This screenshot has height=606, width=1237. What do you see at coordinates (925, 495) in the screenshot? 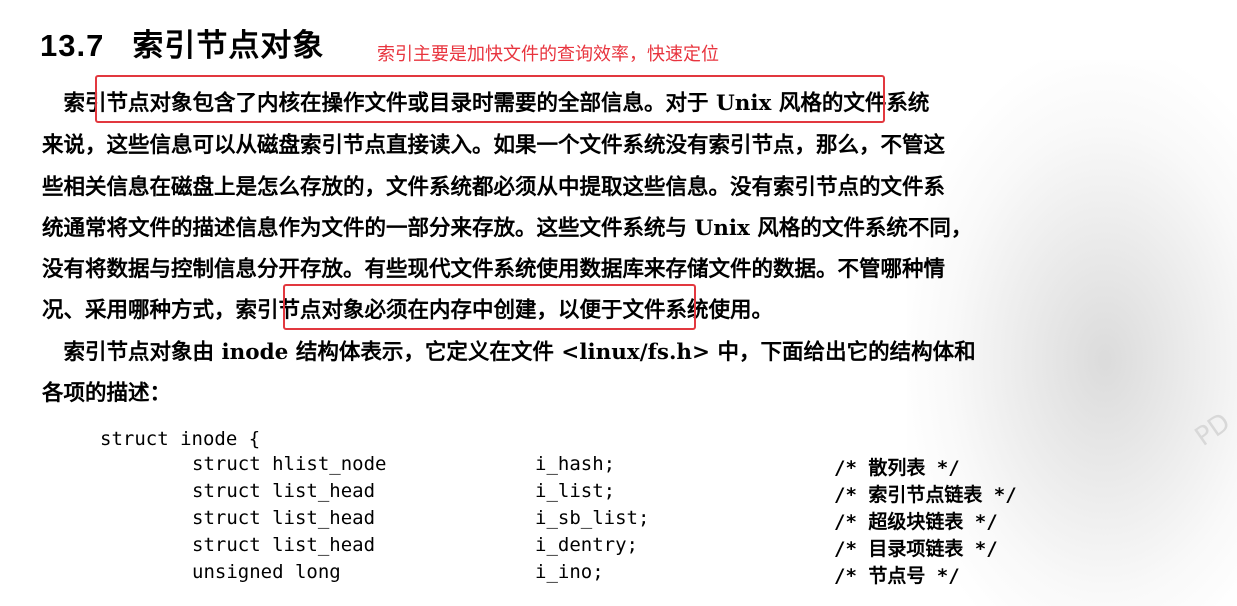
I see `field-comment: /* 索引节点链表 */` at bounding box center [925, 495].